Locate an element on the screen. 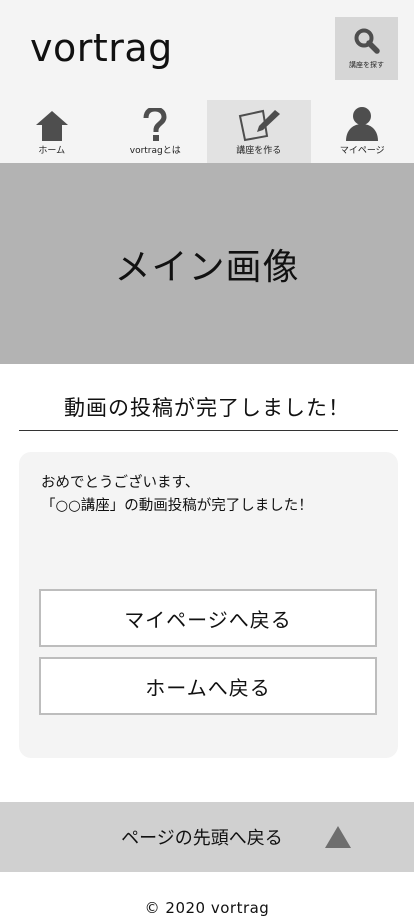 This screenshot has height=921, width=414. site-logo: vortrag is located at coordinates (101, 48).